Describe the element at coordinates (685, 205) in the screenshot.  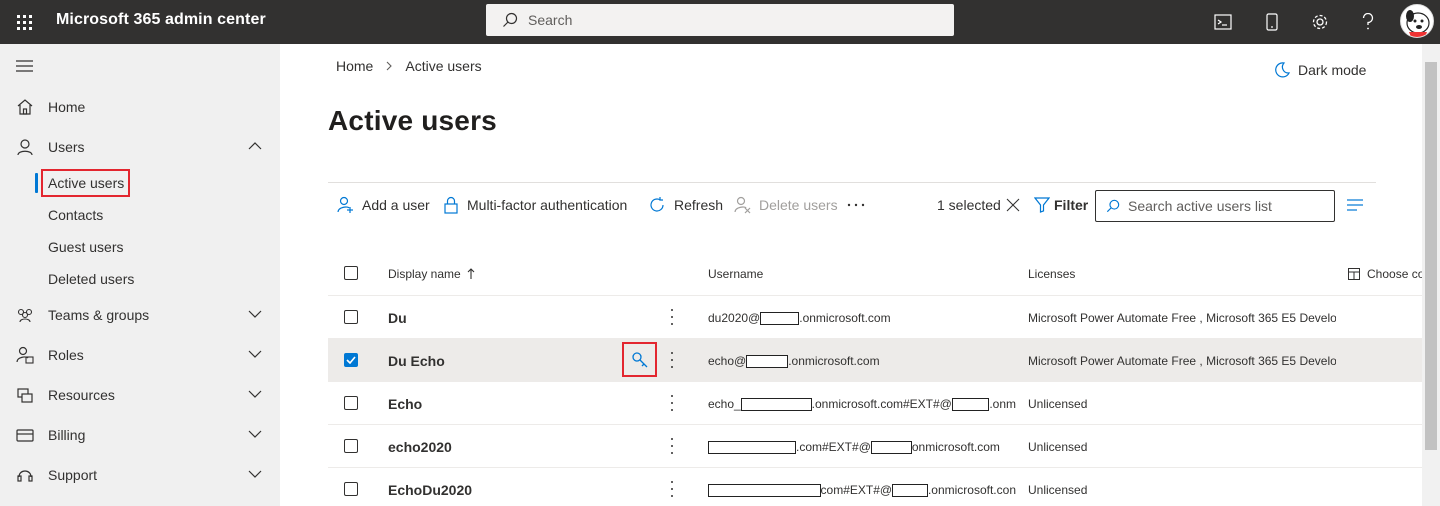
I see `refresh-button: Refresh` at that location.